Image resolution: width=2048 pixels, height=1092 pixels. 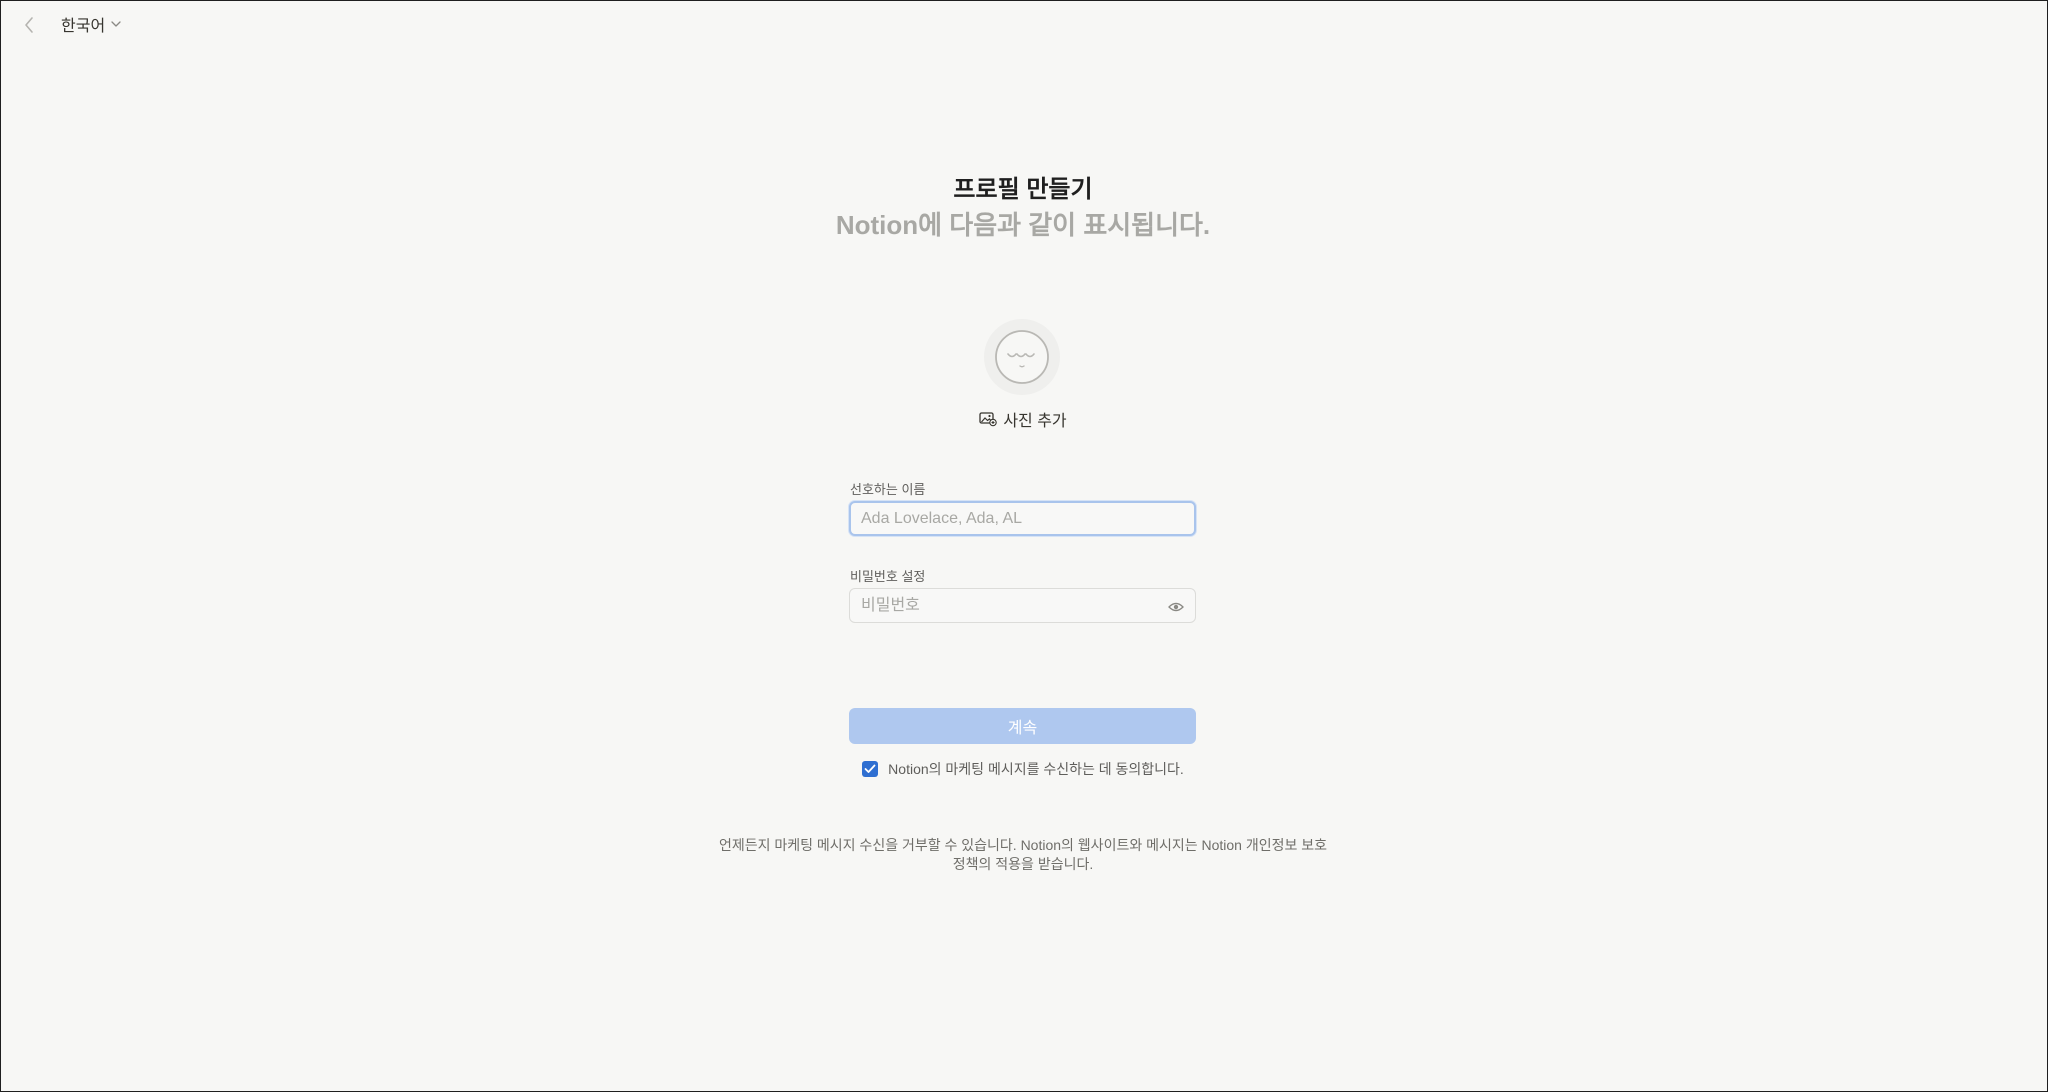 I want to click on eye-icon, so click(x=1176, y=607).